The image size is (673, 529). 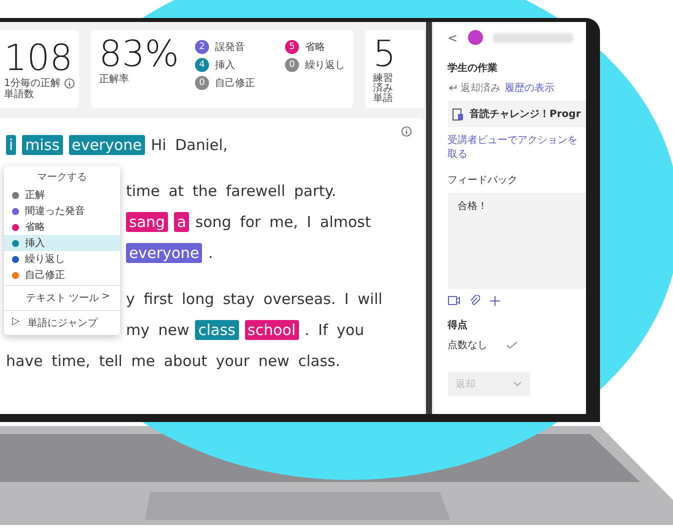 I want to click on legend-label: 繰り返し, so click(x=325, y=65).